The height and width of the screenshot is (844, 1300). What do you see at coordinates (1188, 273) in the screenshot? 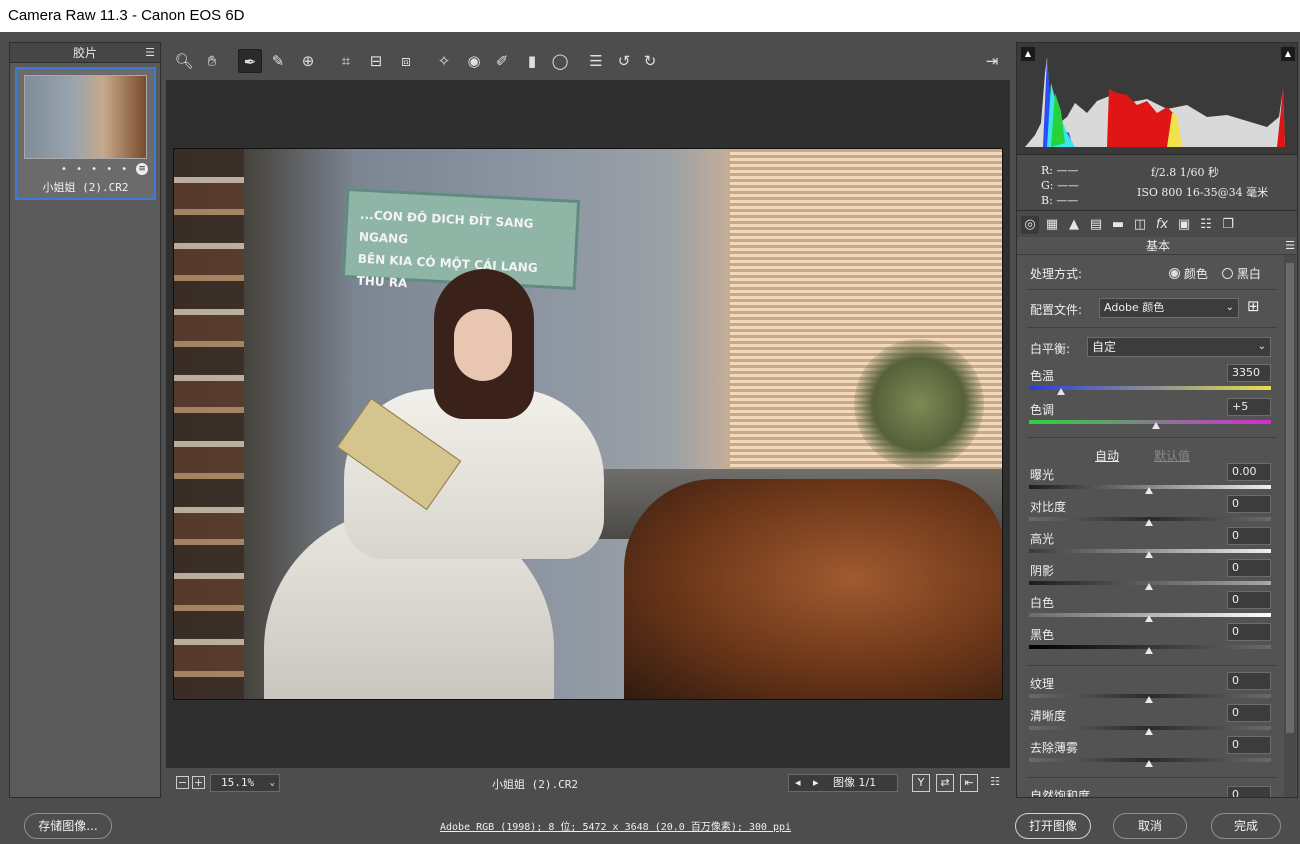
I see `treatment-color-radio: 颜色` at bounding box center [1188, 273].